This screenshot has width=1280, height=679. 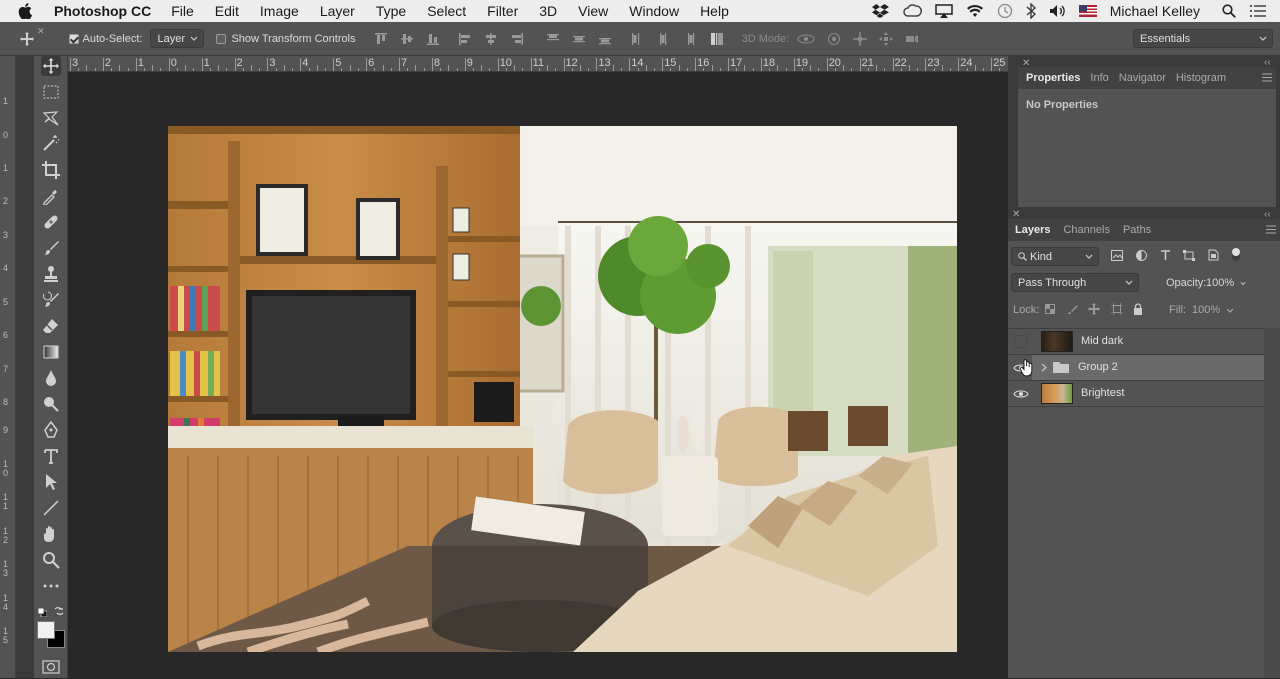 What do you see at coordinates (1072, 309) in the screenshot?
I see `lock-image-pixels-icon` at bounding box center [1072, 309].